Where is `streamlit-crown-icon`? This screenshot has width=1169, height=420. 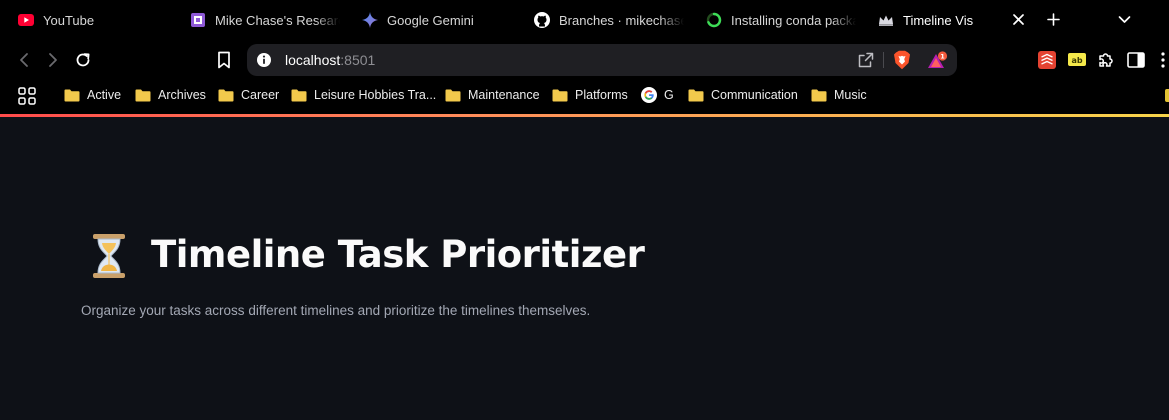
streamlit-crown-icon is located at coordinates (886, 20).